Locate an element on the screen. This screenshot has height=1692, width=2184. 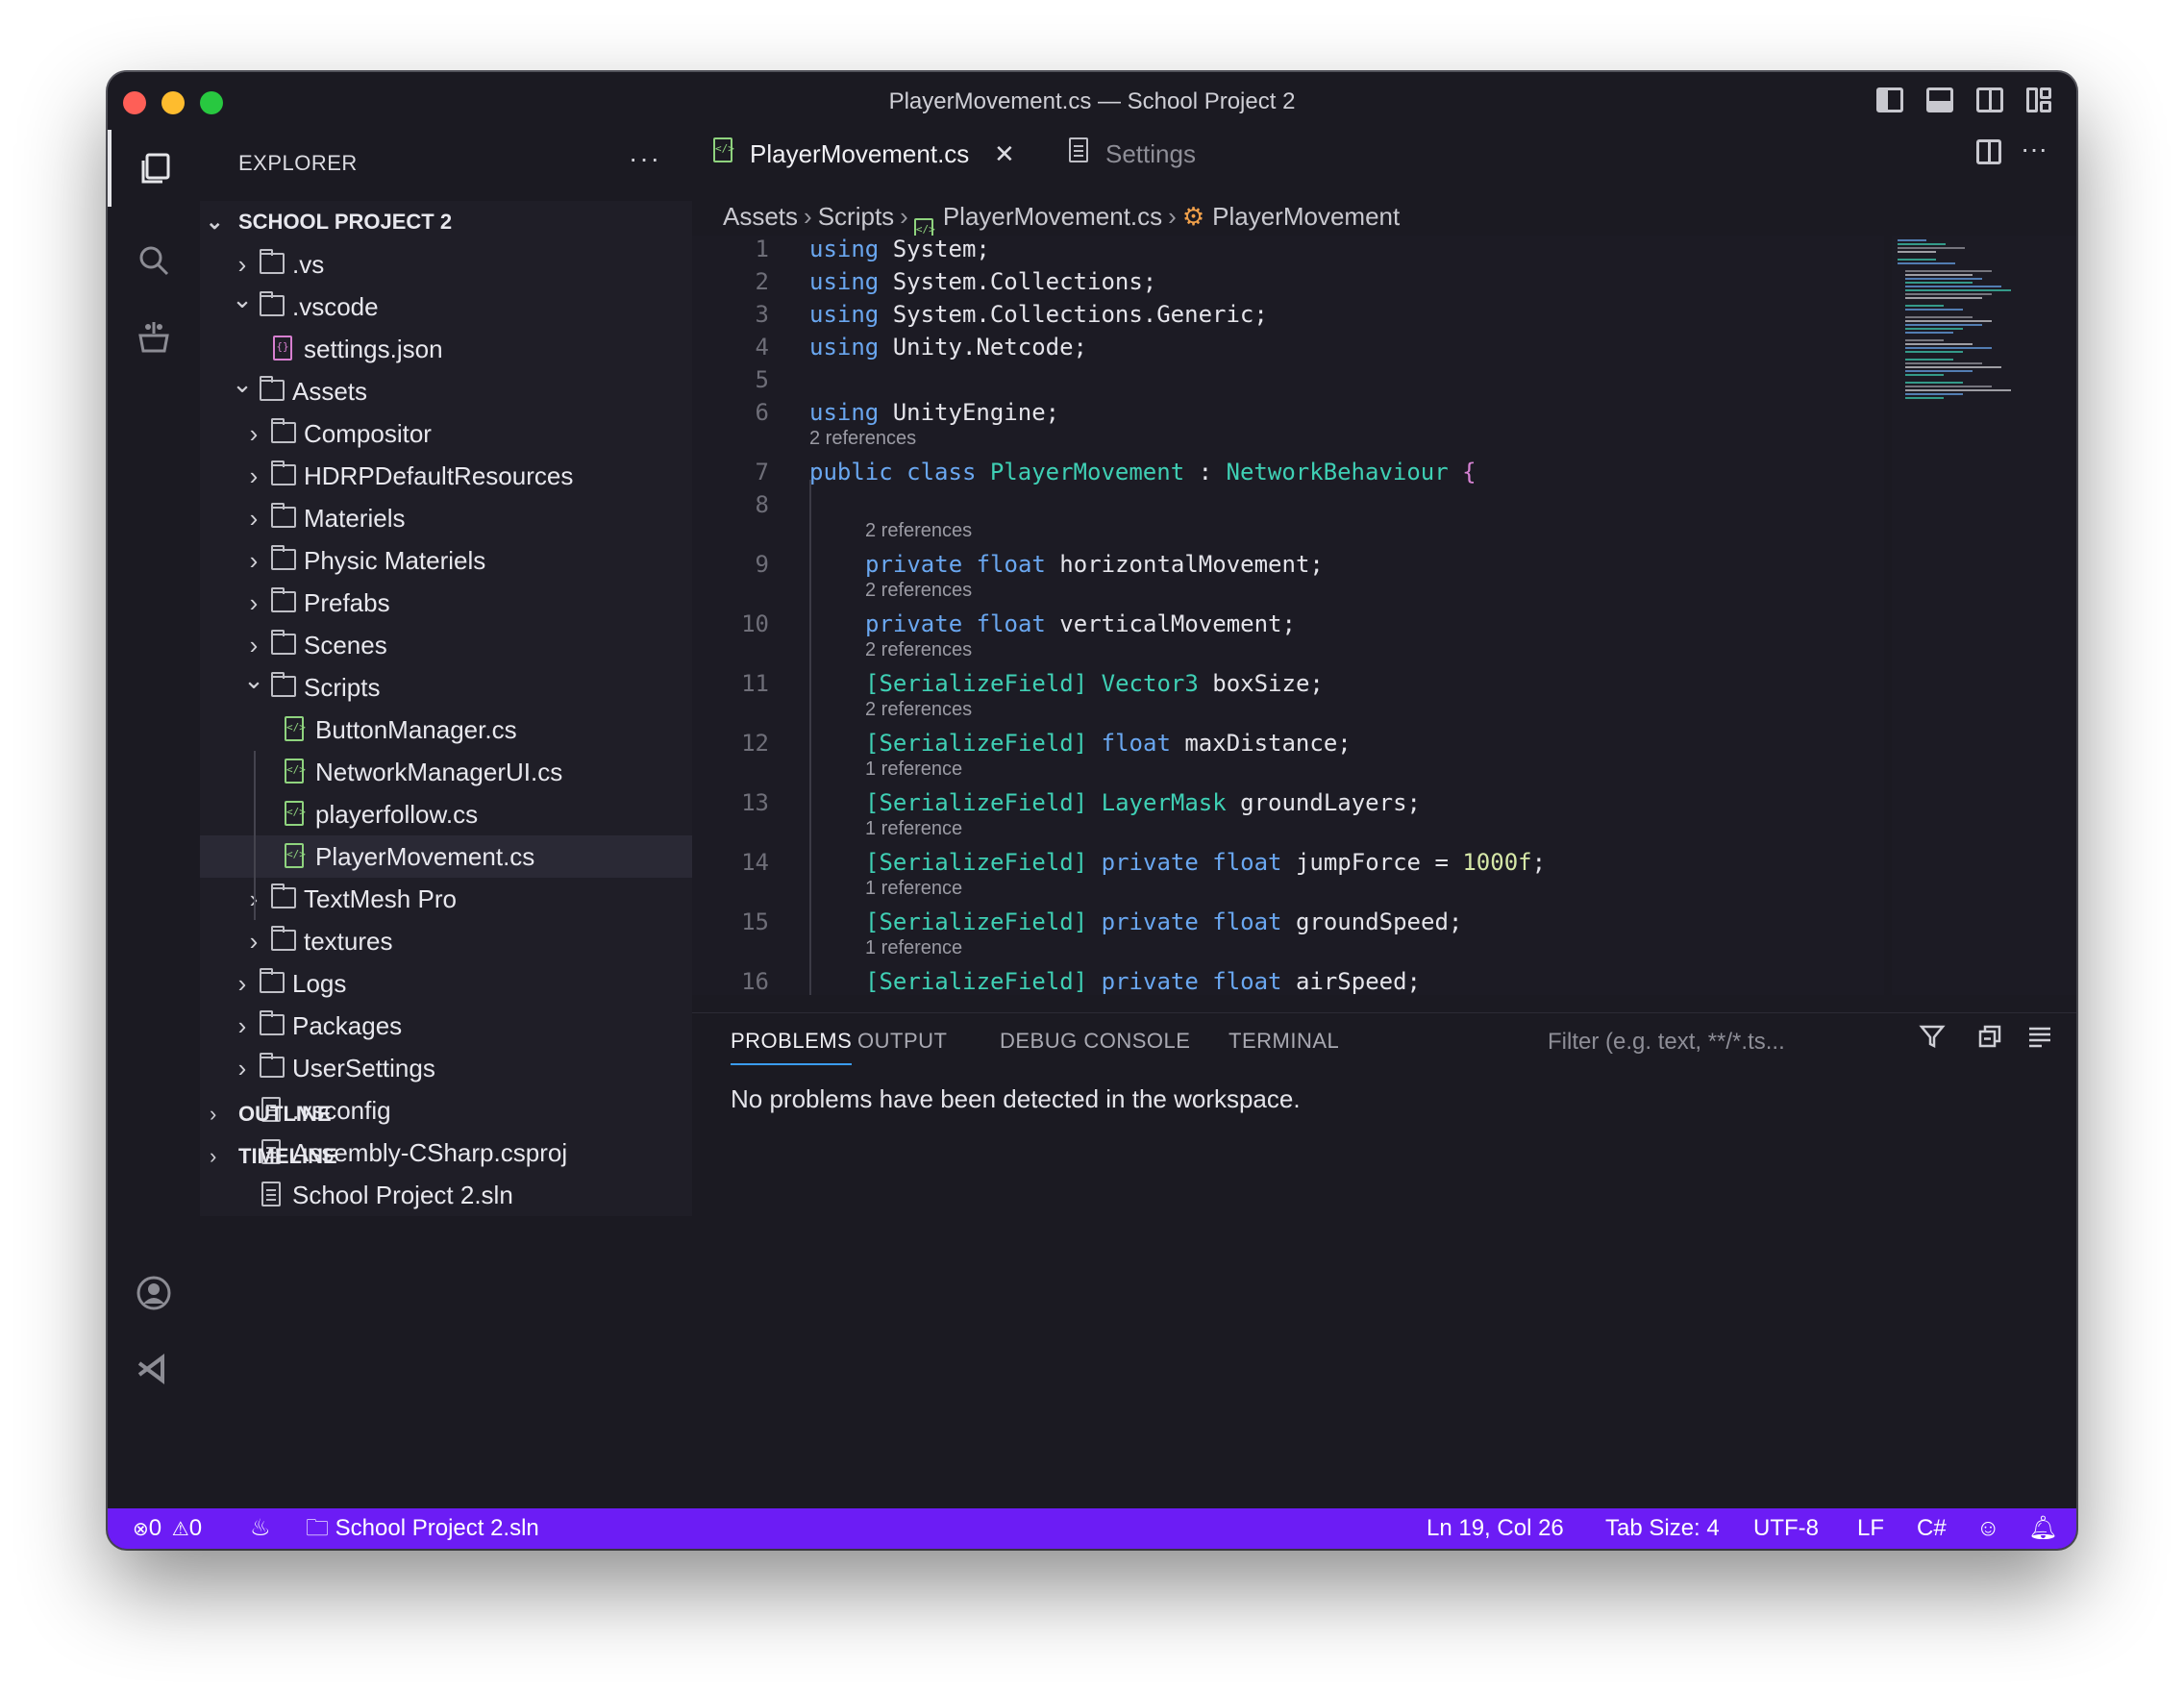
tree-item: </> playerfollow.cs is located at coordinates (446, 814).